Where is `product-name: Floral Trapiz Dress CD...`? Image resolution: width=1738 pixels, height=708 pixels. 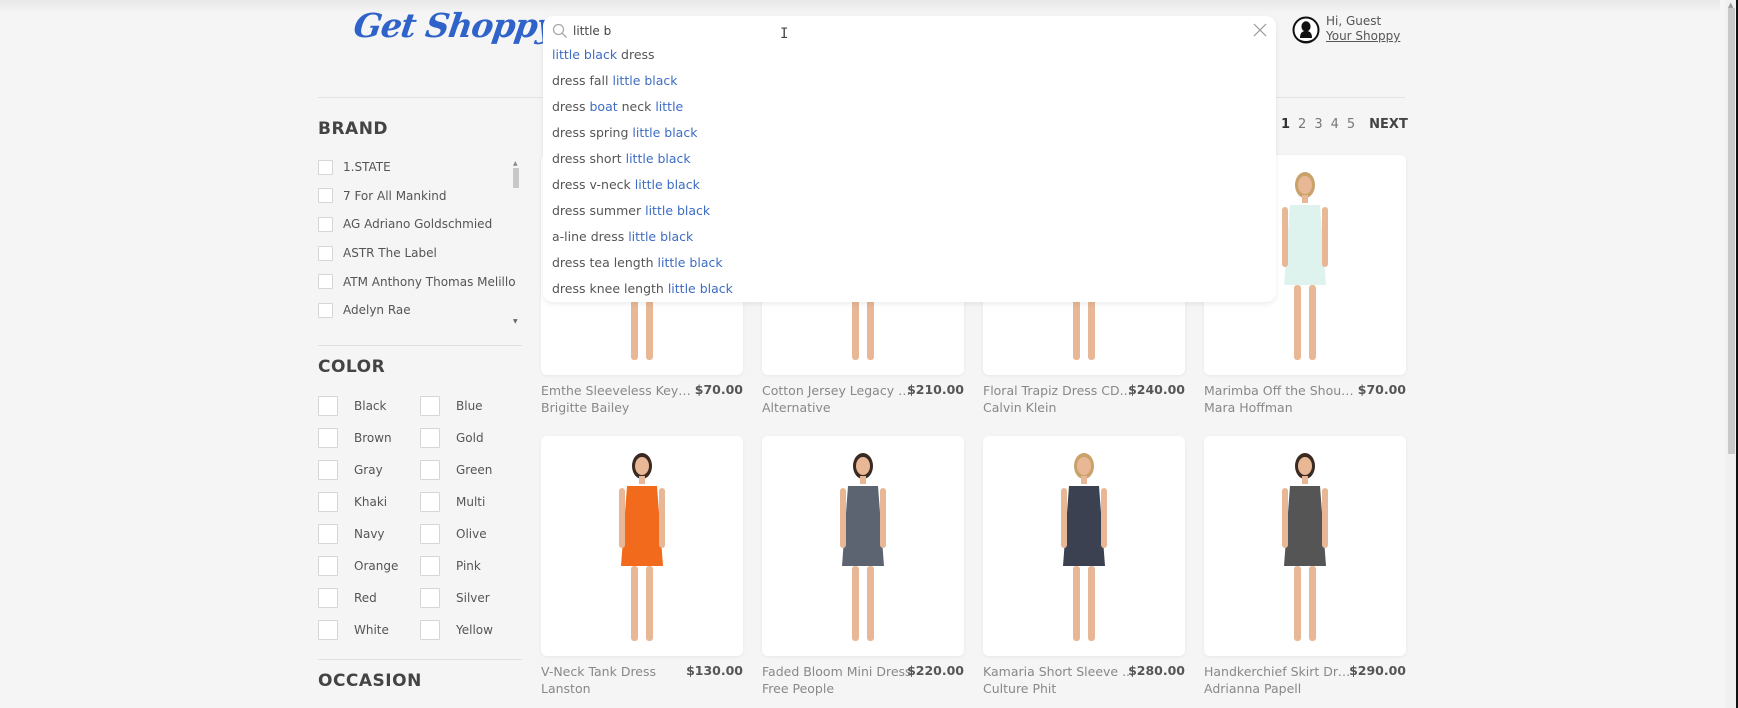
product-name: Floral Trapiz Dress CD... is located at coordinates (1059, 390).